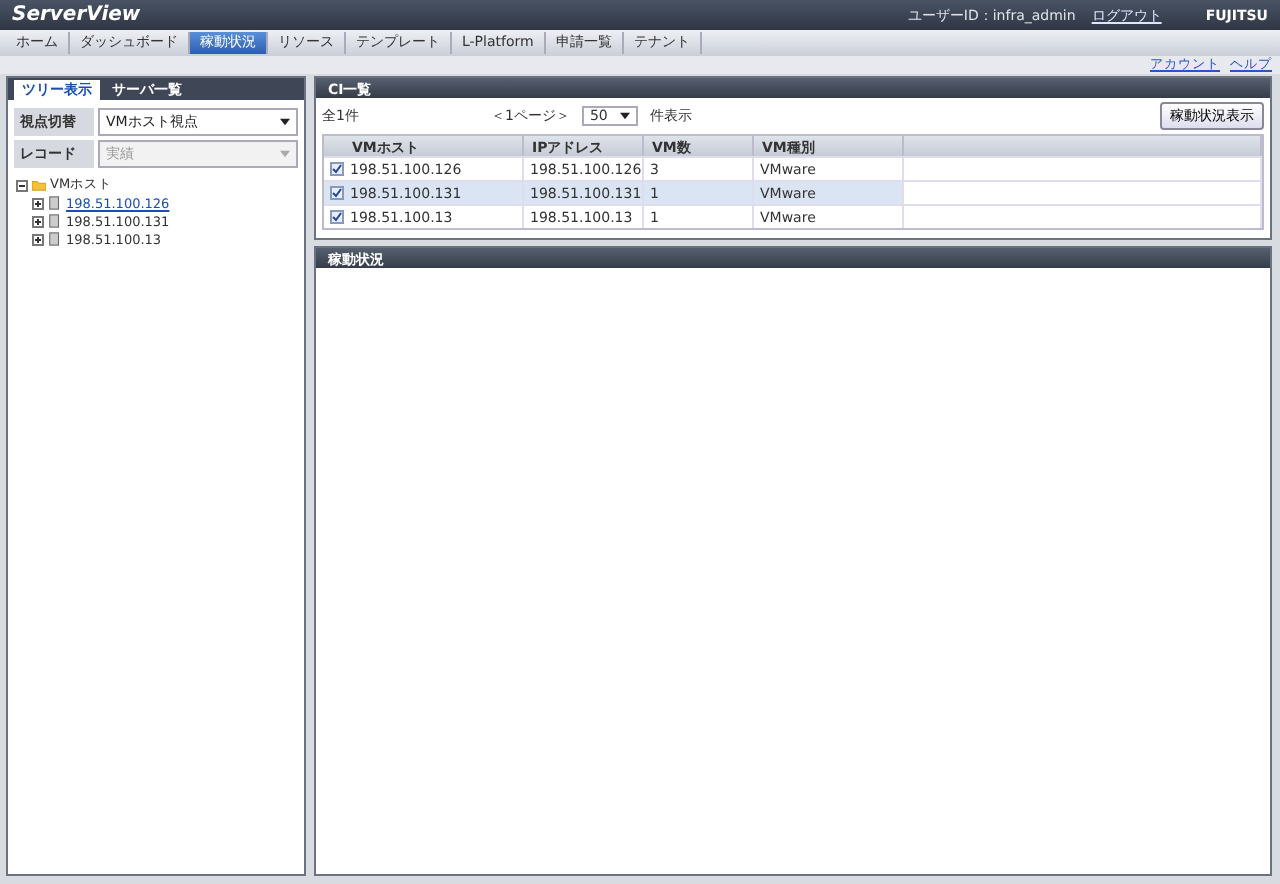 Image resolution: width=1280 pixels, height=884 pixels. Describe the element at coordinates (76, 15) in the screenshot. I see `logo: ServerView` at that location.